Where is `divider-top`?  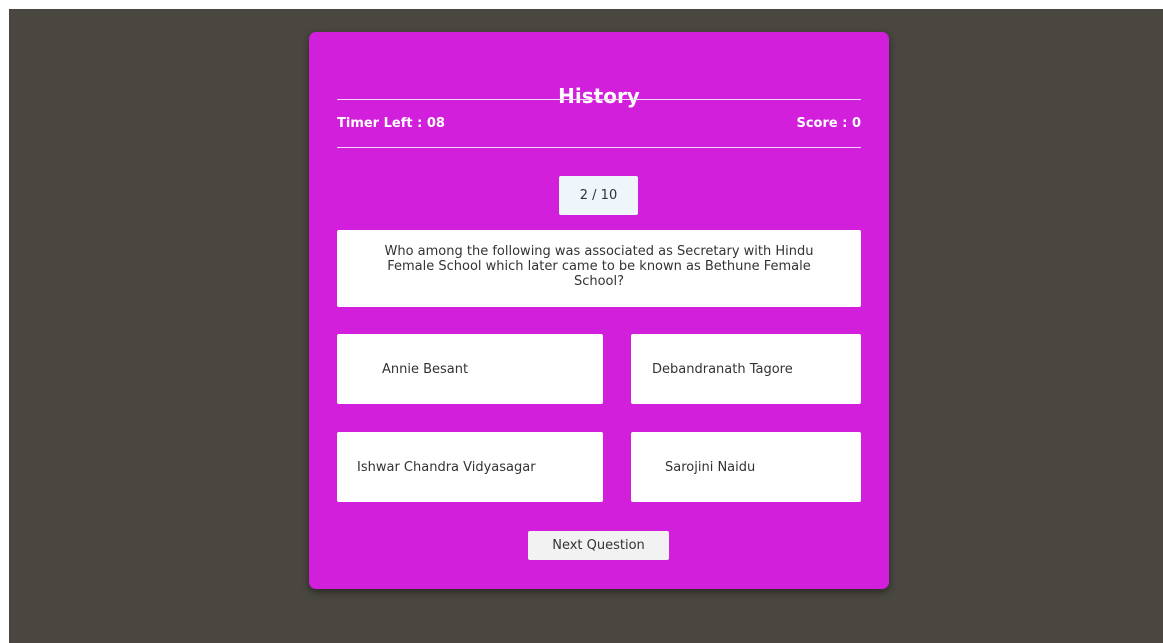 divider-top is located at coordinates (599, 99).